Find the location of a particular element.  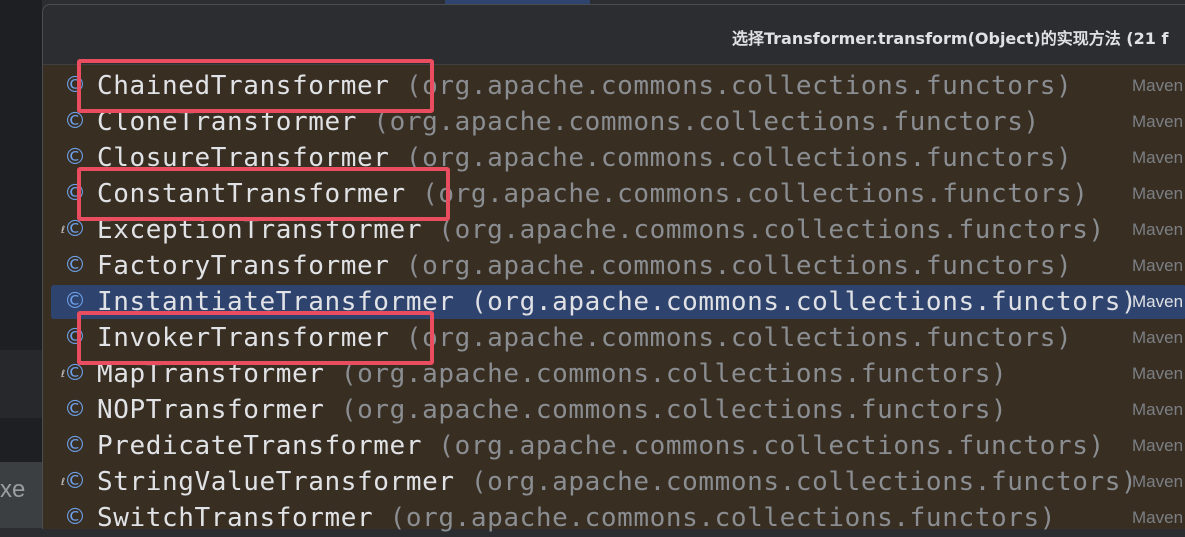

ide-side-text: xe is located at coordinates (13, 489).